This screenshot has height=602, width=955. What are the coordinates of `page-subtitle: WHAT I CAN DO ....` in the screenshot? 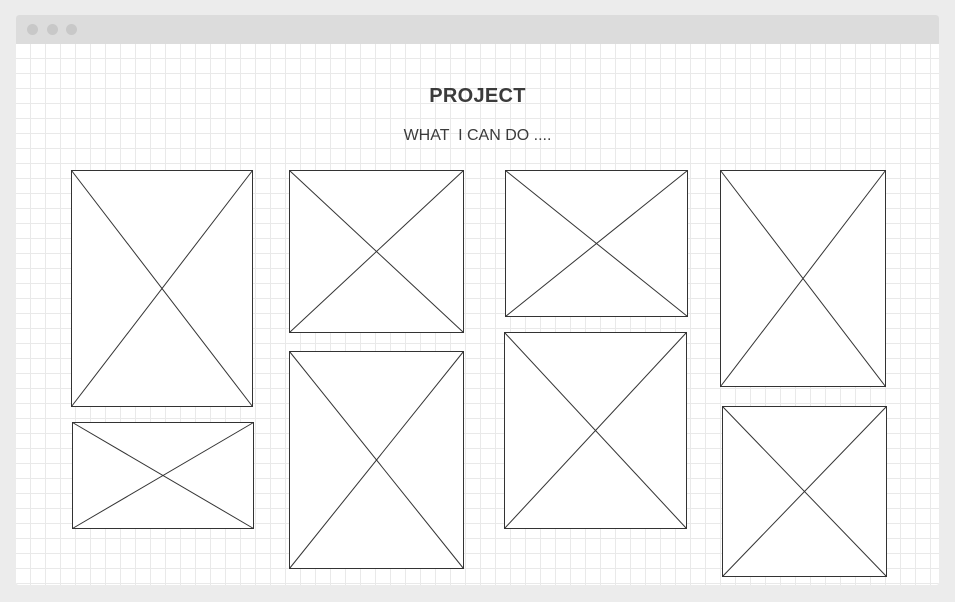 It's located at (477, 135).